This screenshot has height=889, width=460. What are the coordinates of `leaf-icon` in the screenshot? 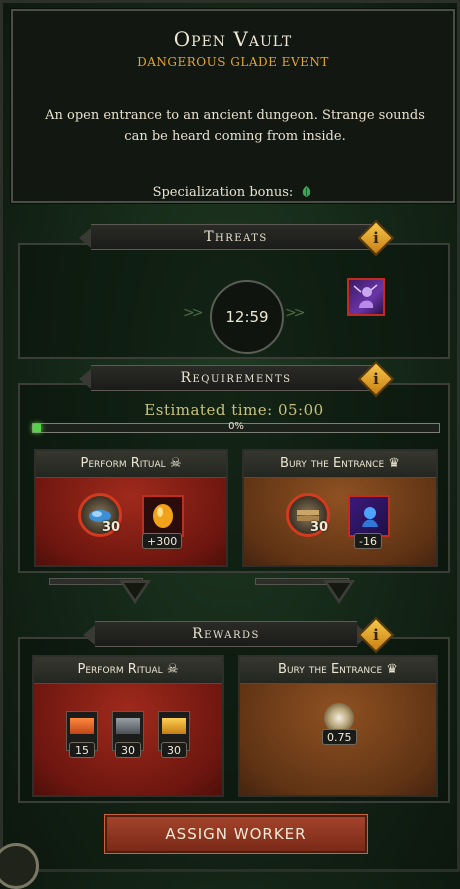 It's located at (307, 191).